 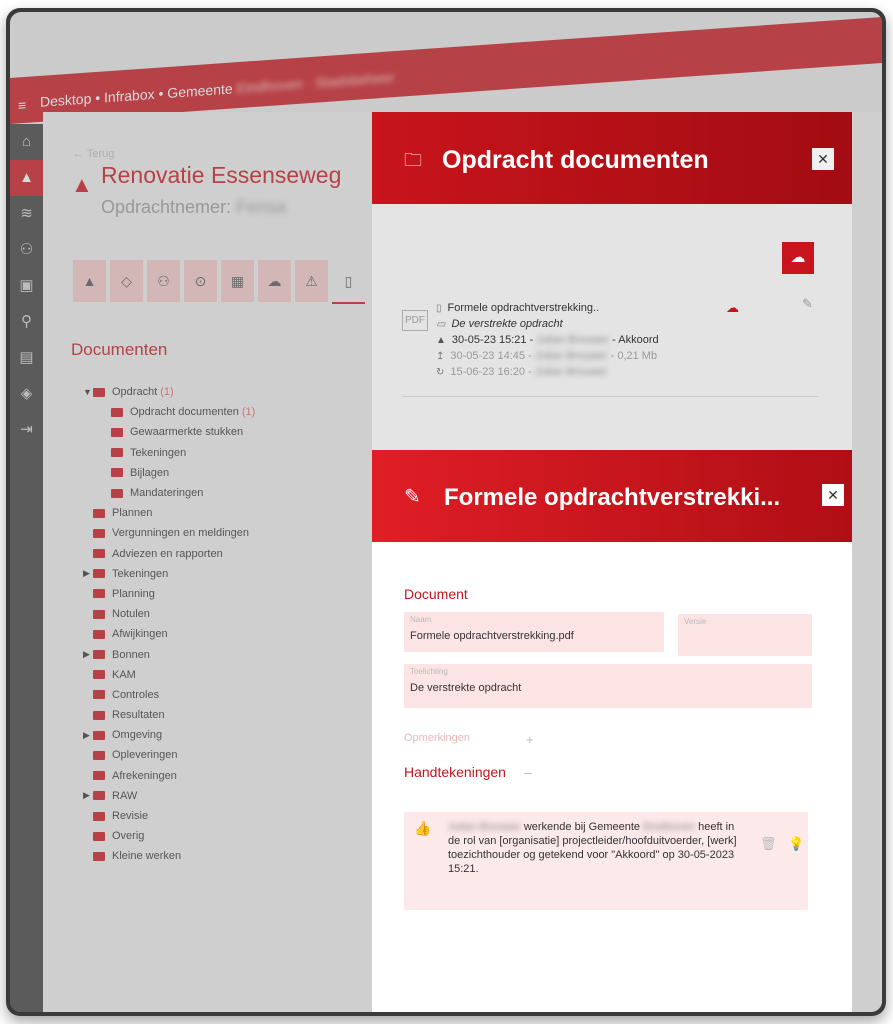 I want to click on tree-folder-item: Gewaarmerkte stukken, so click(x=169, y=432).